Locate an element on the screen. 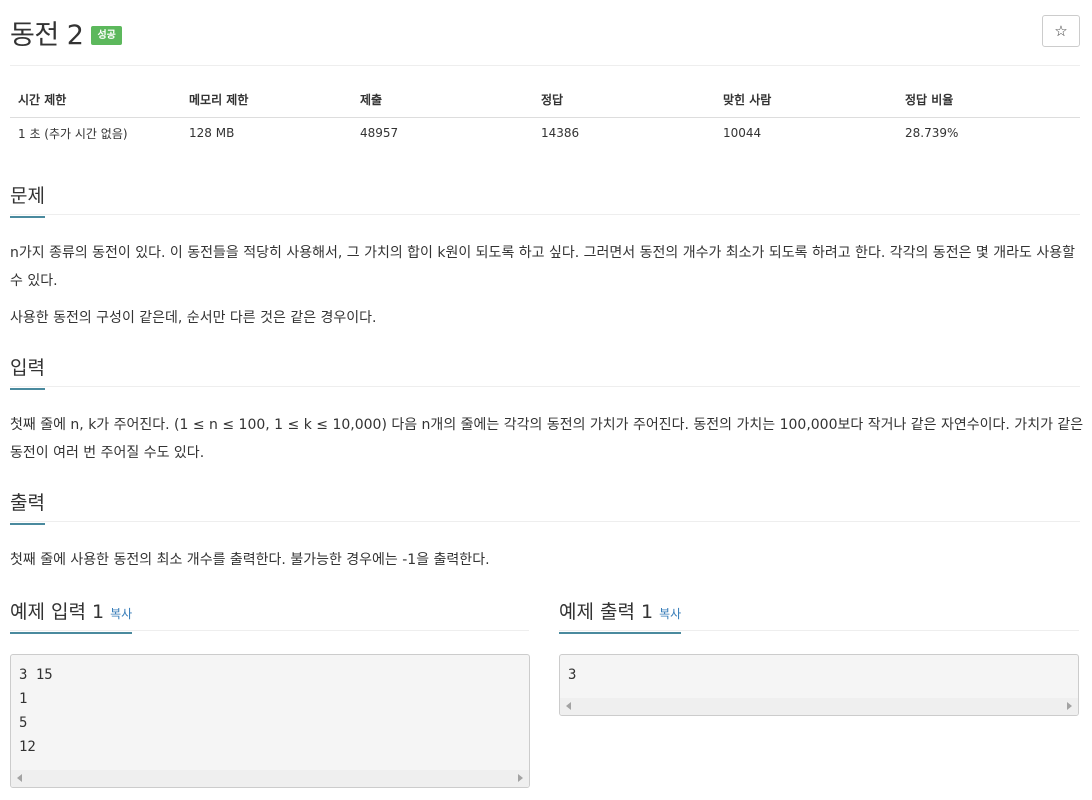 The height and width of the screenshot is (800, 1092). status-badge: 성공 is located at coordinates (106, 35).